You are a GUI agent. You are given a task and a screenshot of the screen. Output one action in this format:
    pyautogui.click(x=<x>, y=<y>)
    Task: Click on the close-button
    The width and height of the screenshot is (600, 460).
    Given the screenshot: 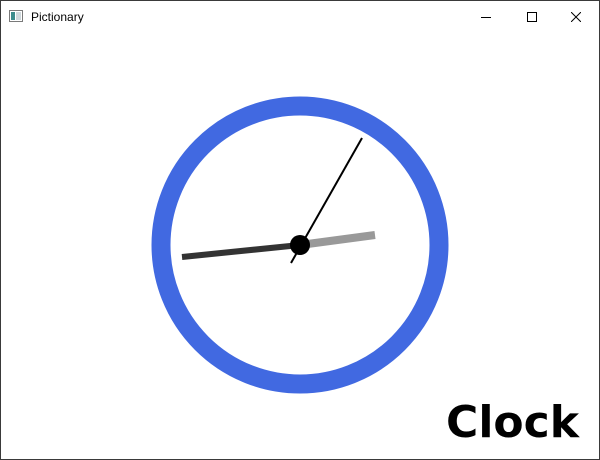 What is the action you would take?
    pyautogui.click(x=576, y=16)
    